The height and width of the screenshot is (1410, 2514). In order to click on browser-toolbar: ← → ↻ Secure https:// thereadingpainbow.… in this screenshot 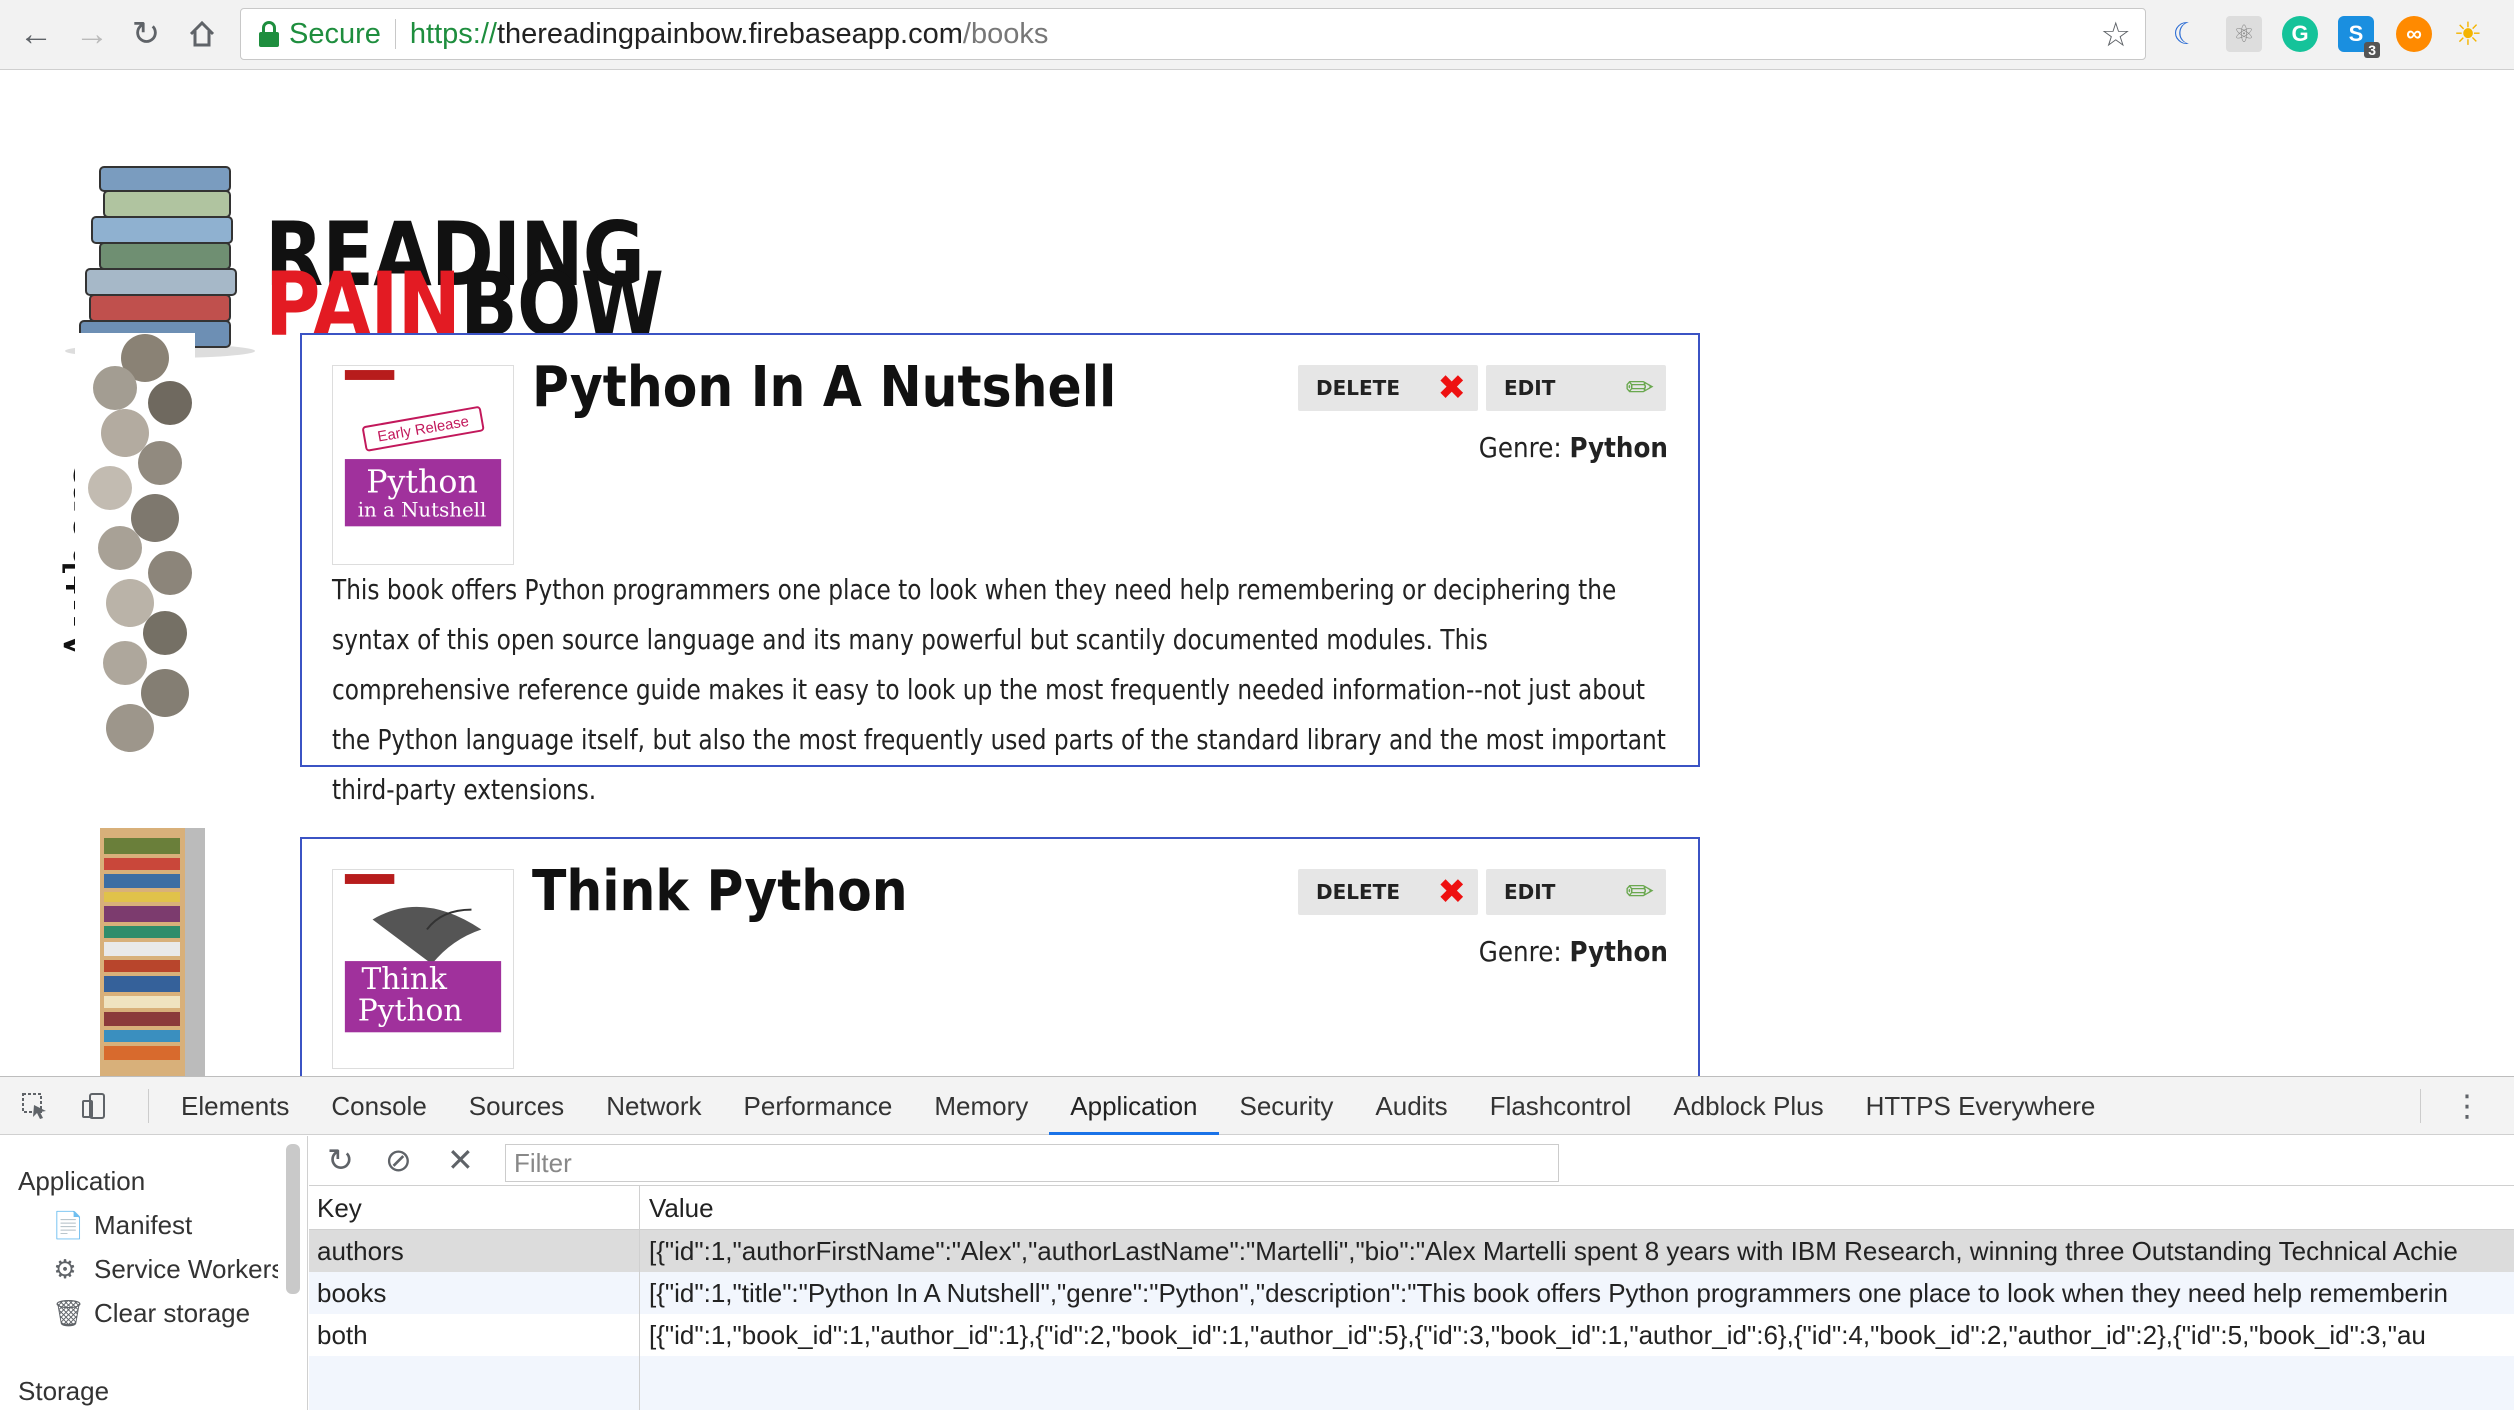, I will do `click(1257, 35)`.